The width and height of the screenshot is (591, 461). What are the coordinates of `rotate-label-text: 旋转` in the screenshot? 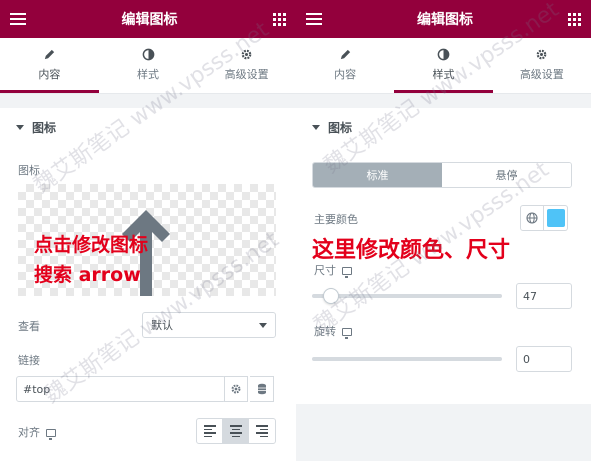 It's located at (325, 331).